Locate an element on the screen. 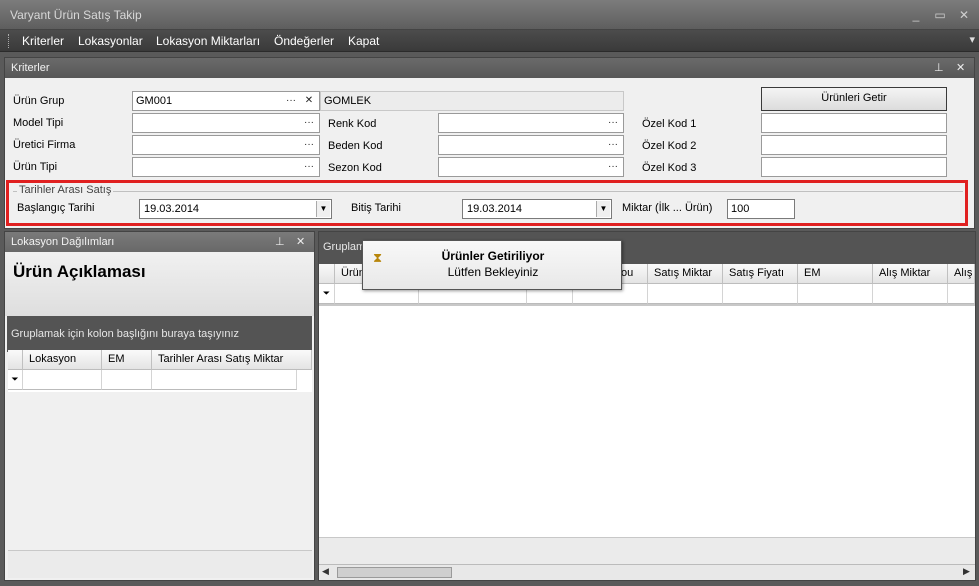  model-tipi-field: ··· is located at coordinates (226, 123).